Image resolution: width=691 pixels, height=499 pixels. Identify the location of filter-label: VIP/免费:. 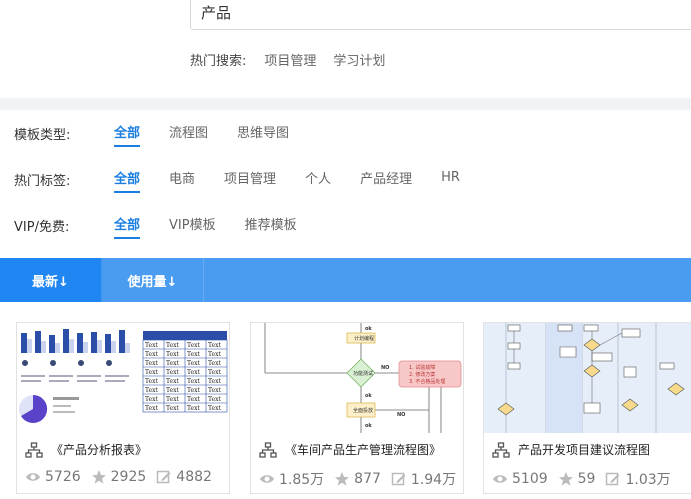
(42, 227).